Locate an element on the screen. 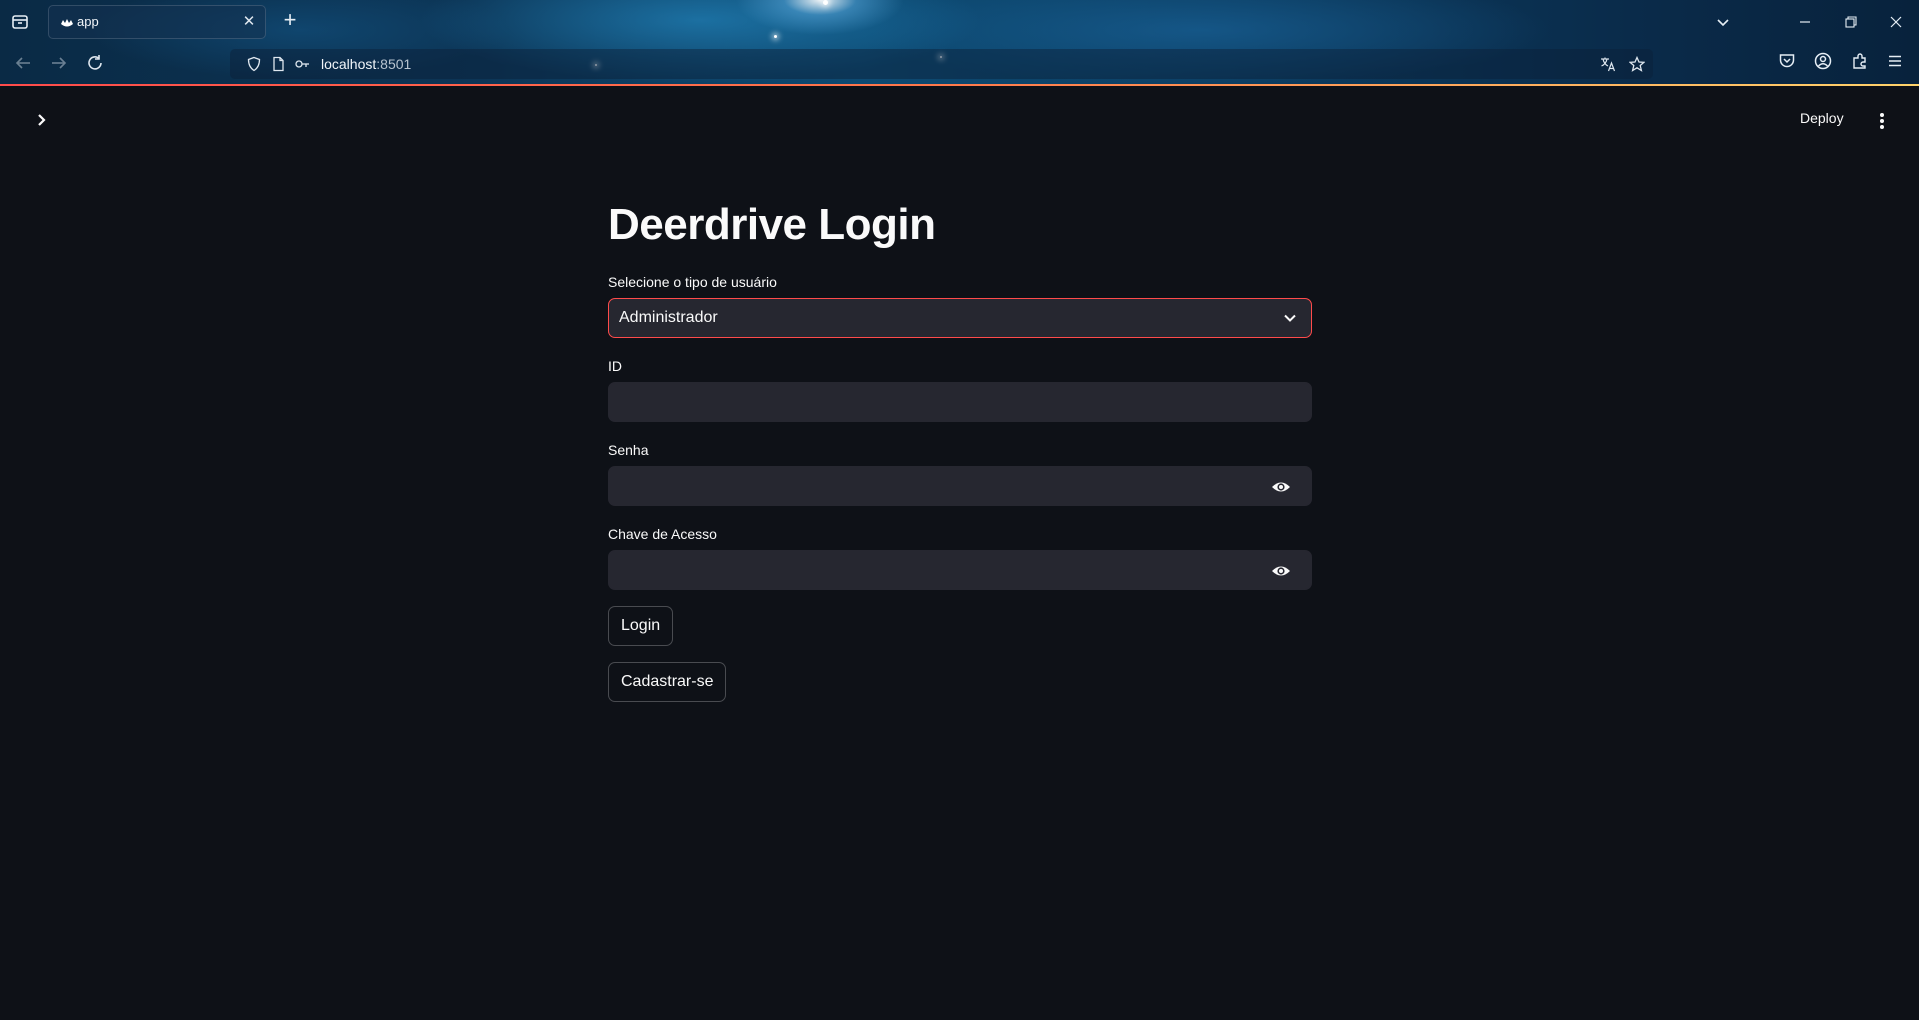 The height and width of the screenshot is (1020, 1919). url-host: localhost is located at coordinates (349, 64).